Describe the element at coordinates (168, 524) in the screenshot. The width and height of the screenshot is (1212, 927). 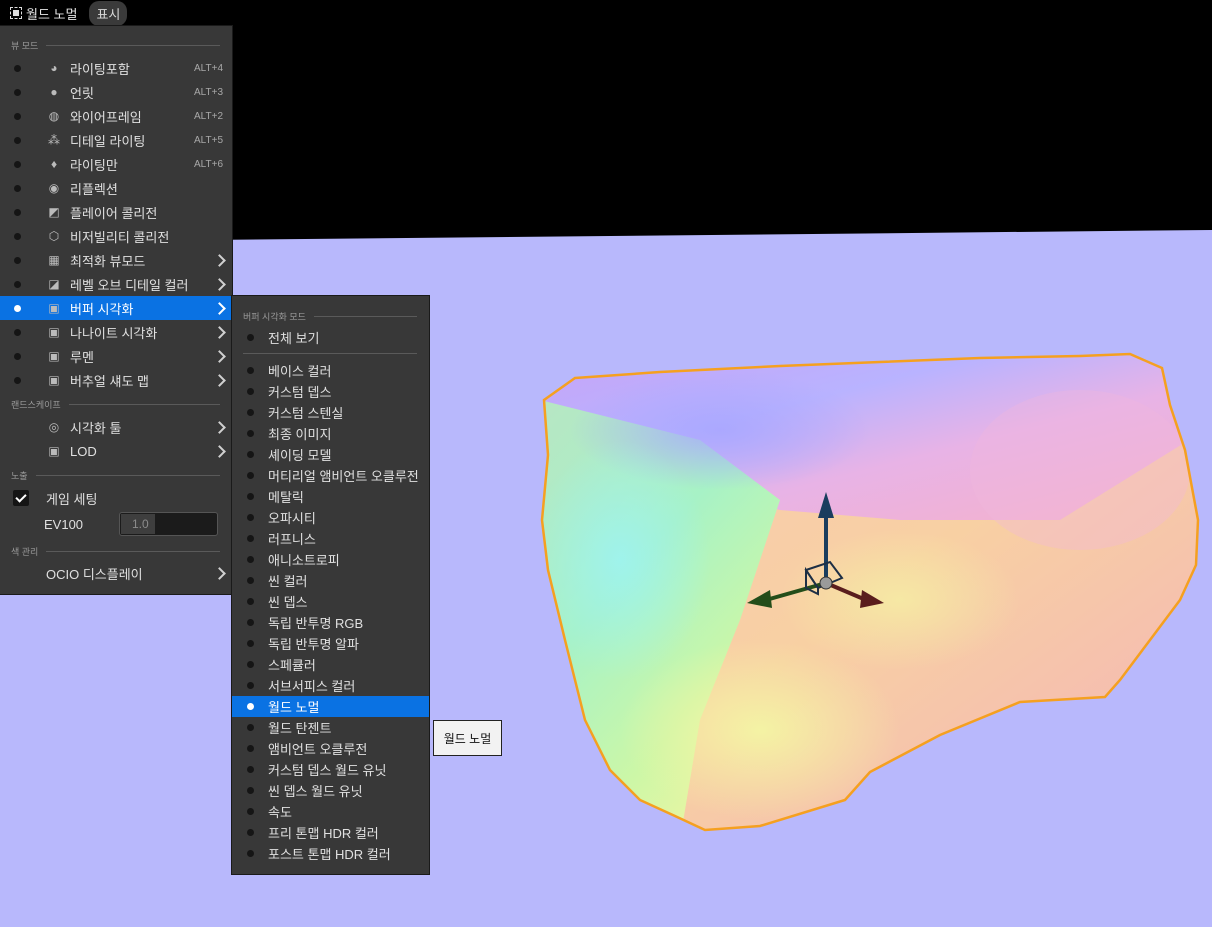
I see `ev100-input: 1.0` at that location.